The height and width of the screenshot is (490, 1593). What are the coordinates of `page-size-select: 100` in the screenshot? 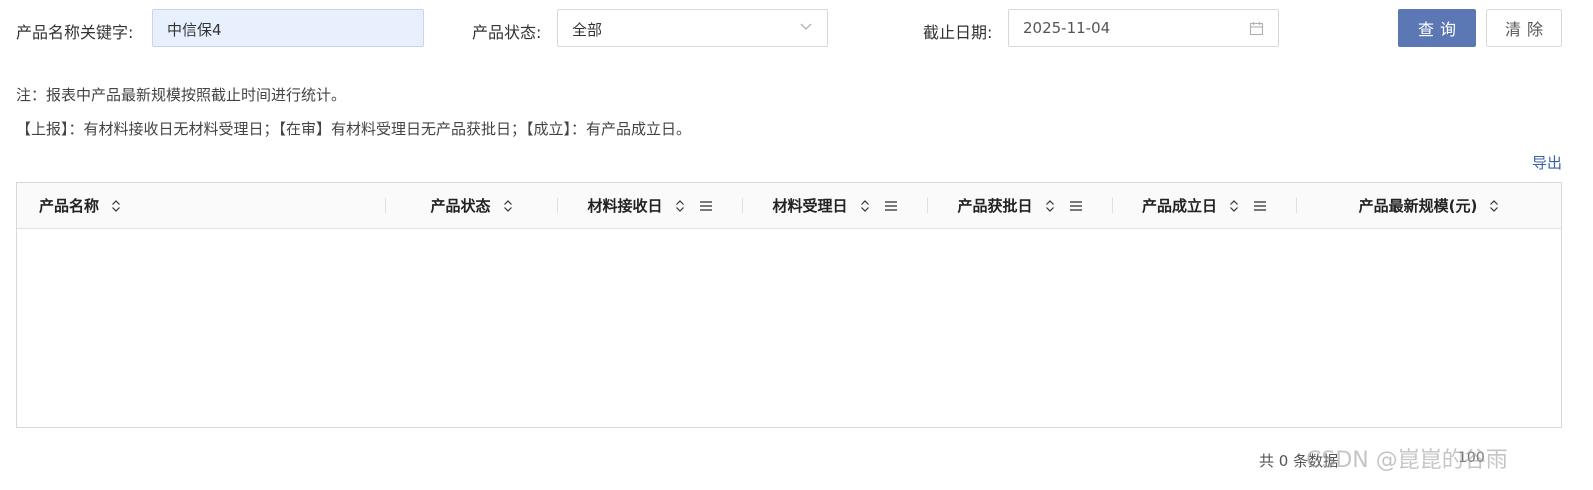 It's located at (1485, 459).